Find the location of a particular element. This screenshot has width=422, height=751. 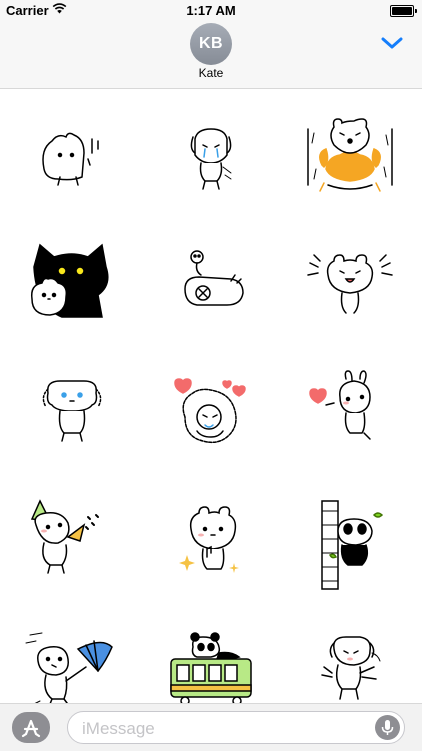

contact-name: Kate is located at coordinates (211, 73).